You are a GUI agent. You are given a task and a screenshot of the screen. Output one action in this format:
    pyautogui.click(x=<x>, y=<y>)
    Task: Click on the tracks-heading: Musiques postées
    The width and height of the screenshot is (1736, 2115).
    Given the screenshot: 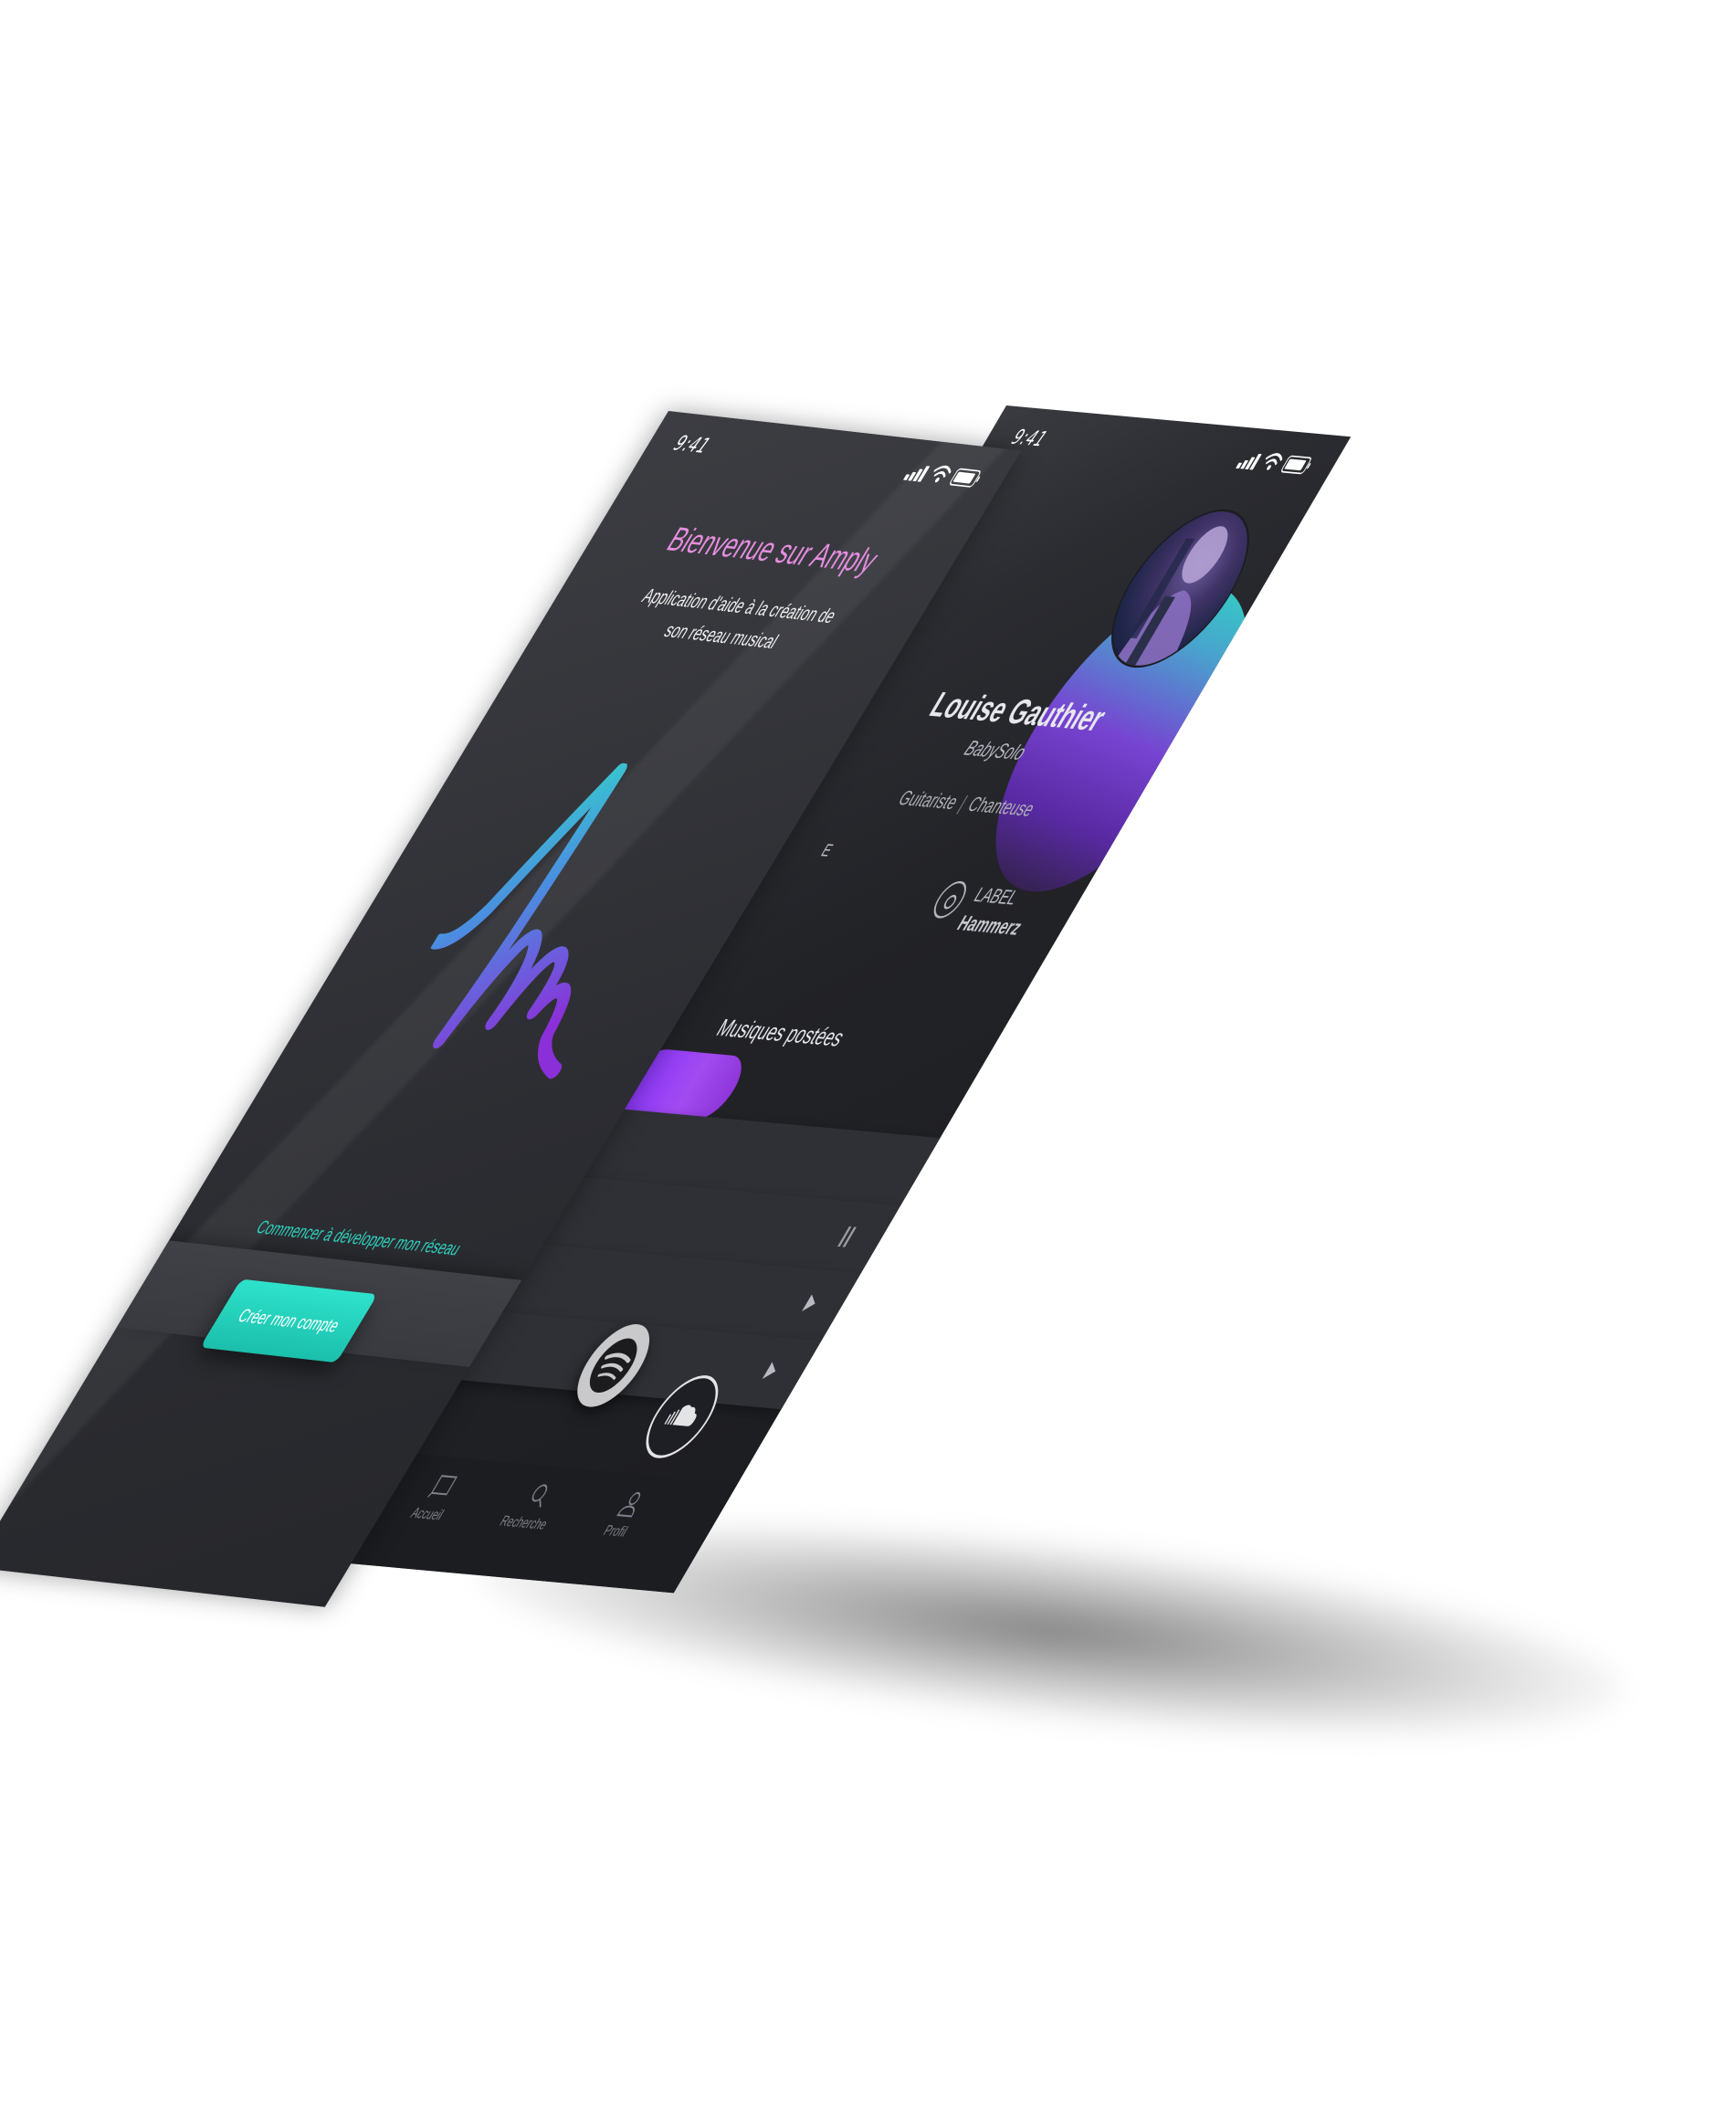 What is the action you would take?
    pyautogui.click(x=780, y=1033)
    